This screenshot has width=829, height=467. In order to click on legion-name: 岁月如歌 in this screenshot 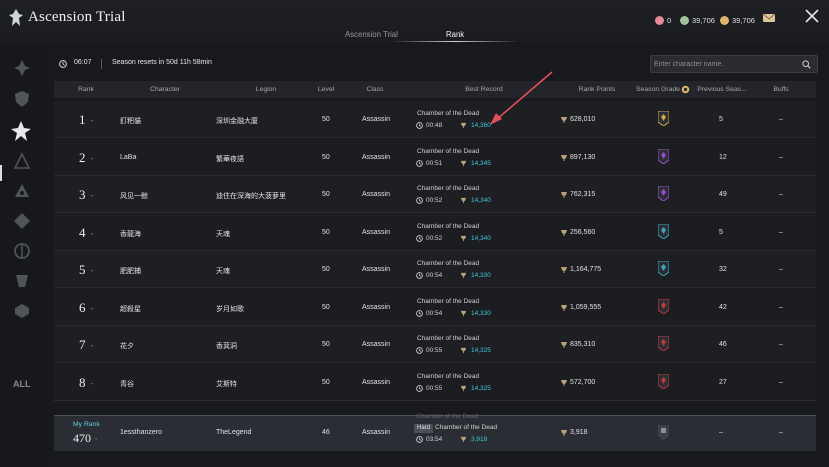, I will do `click(230, 309)`.